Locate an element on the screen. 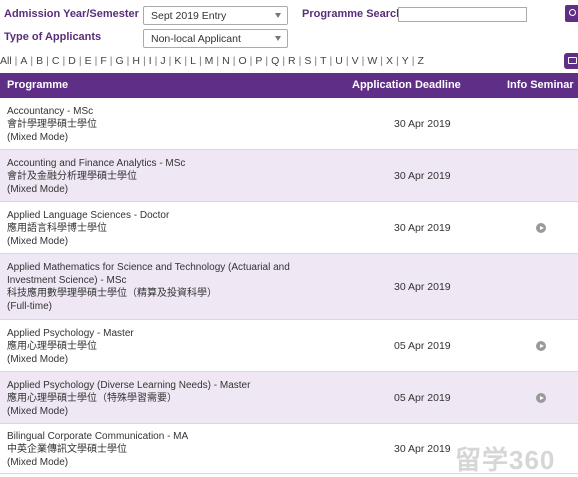 The image size is (578, 477). alphabet-letter: G is located at coordinates (119, 61).